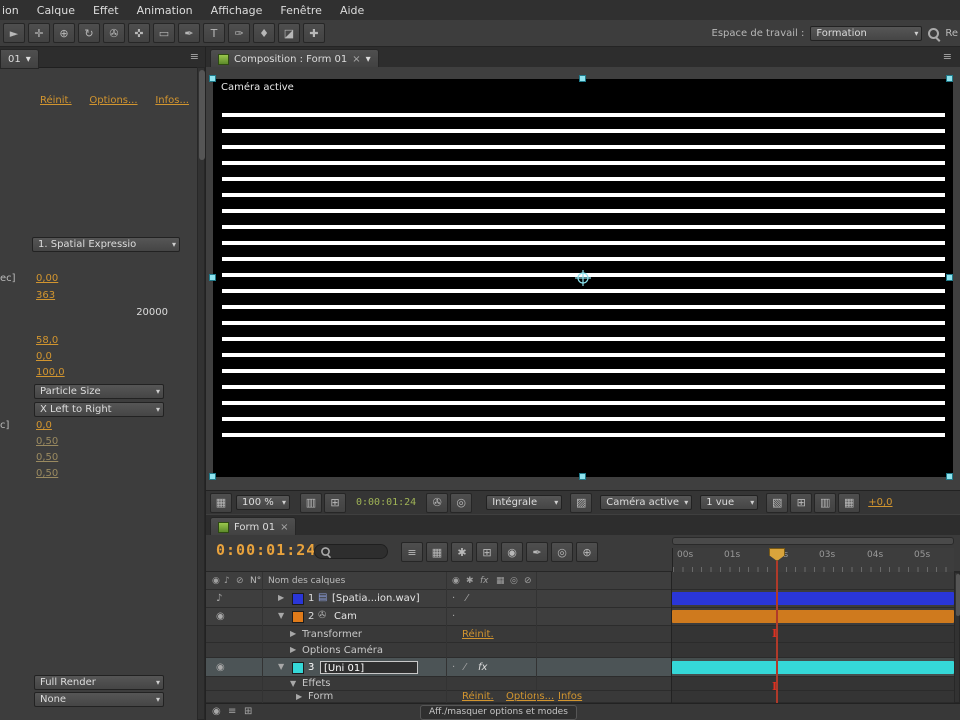 This screenshot has height=720, width=960. What do you see at coordinates (216, 712) in the screenshot?
I see `expand-panes-icon: ◉` at bounding box center [216, 712].